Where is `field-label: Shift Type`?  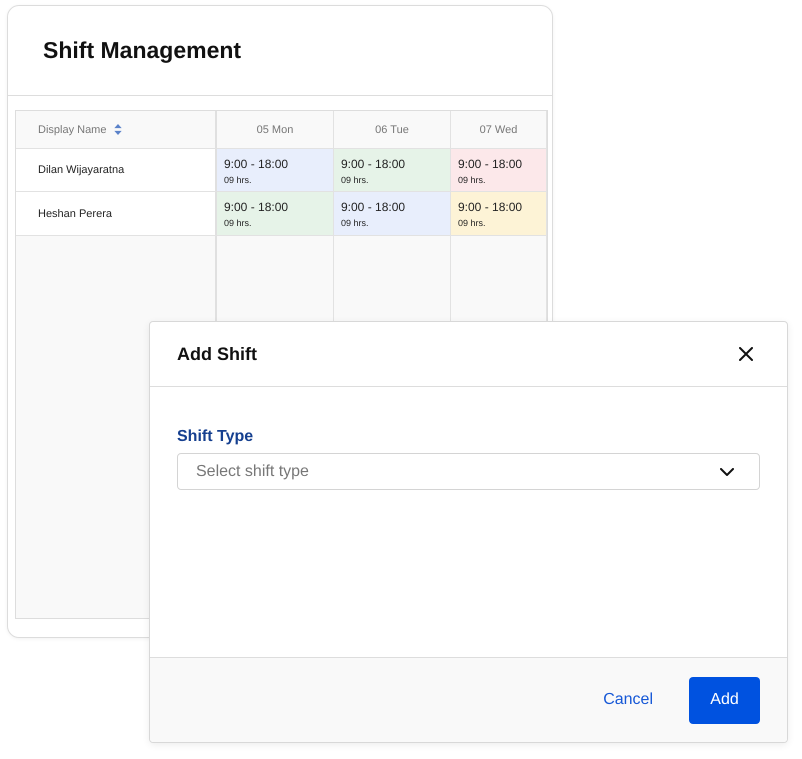
field-label: Shift Type is located at coordinates (215, 437).